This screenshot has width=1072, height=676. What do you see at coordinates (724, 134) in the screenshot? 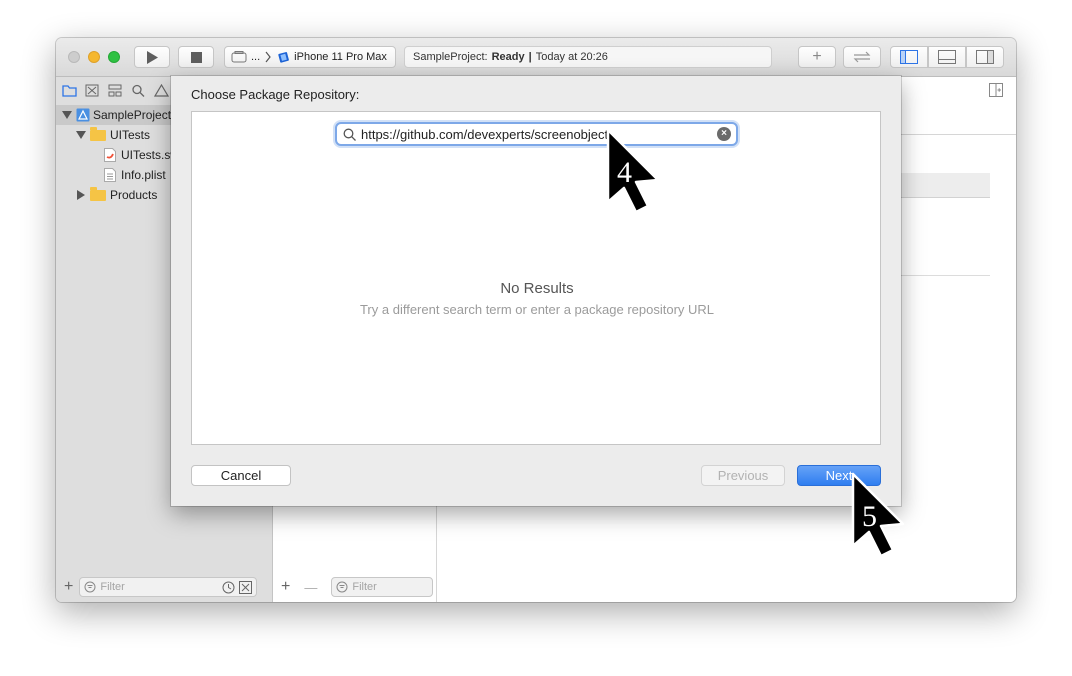
I see `clear-search-icon: ×` at bounding box center [724, 134].